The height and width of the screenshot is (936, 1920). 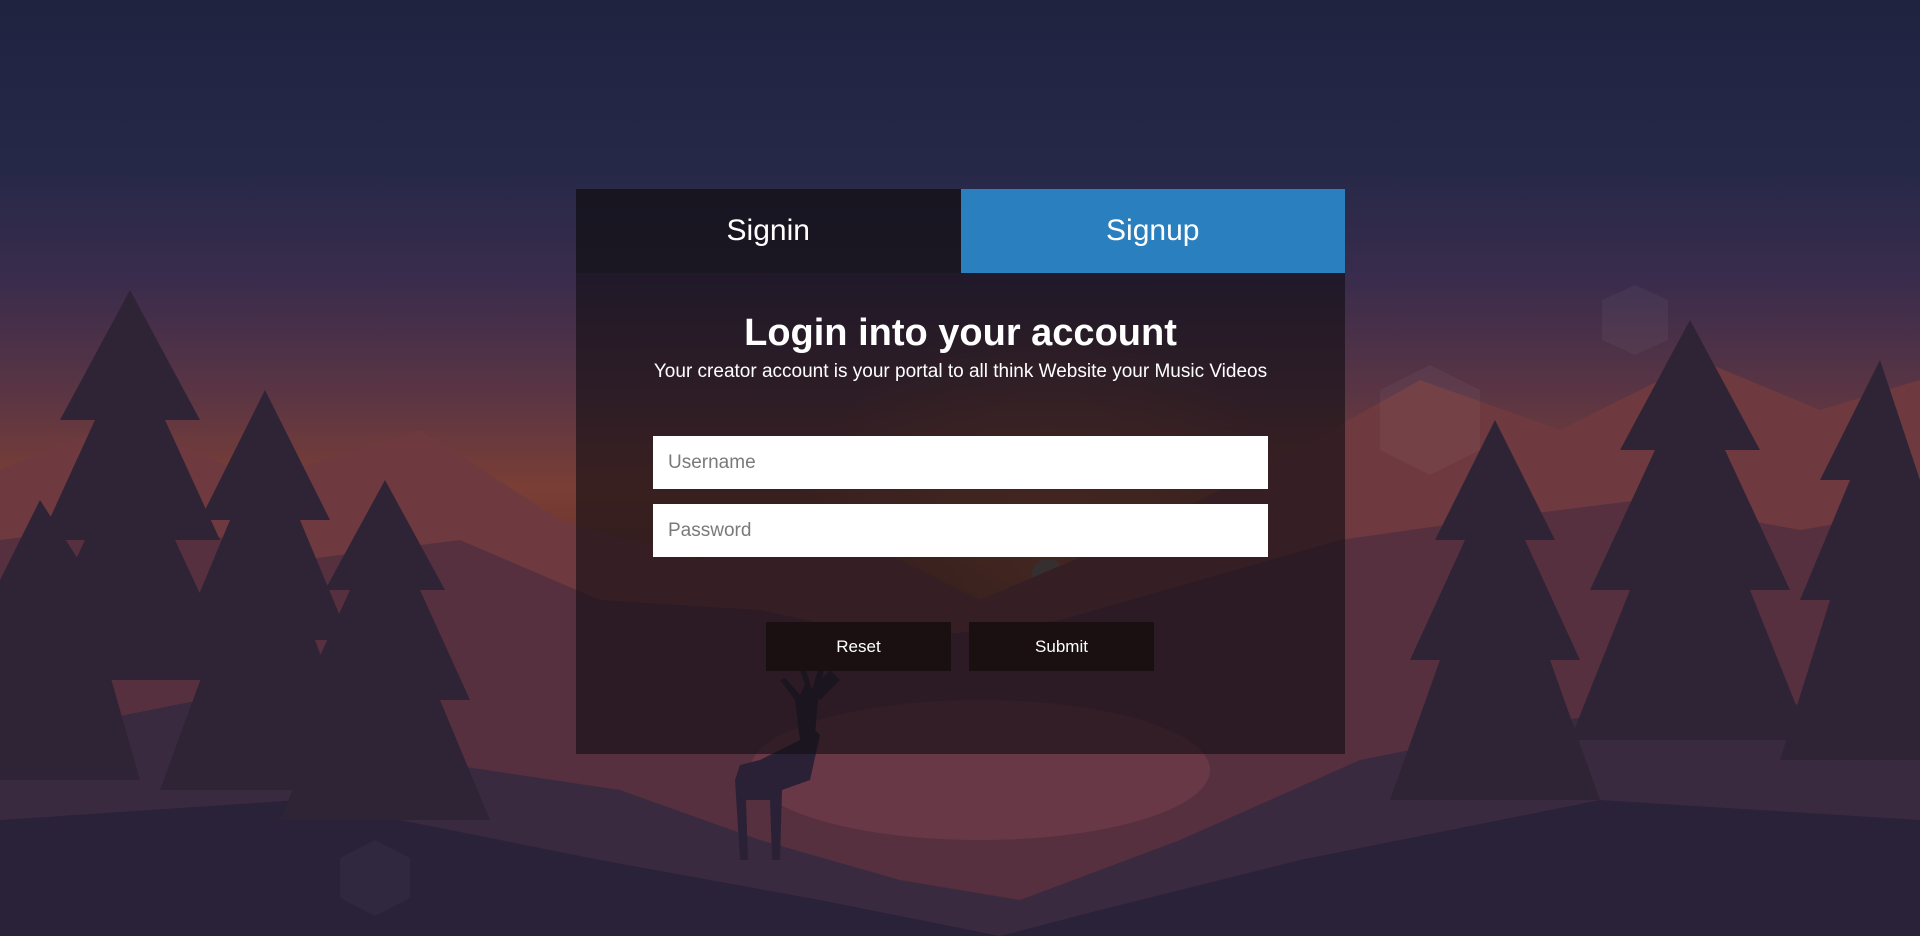 What do you see at coordinates (1061, 646) in the screenshot?
I see `submit-button: Submit` at bounding box center [1061, 646].